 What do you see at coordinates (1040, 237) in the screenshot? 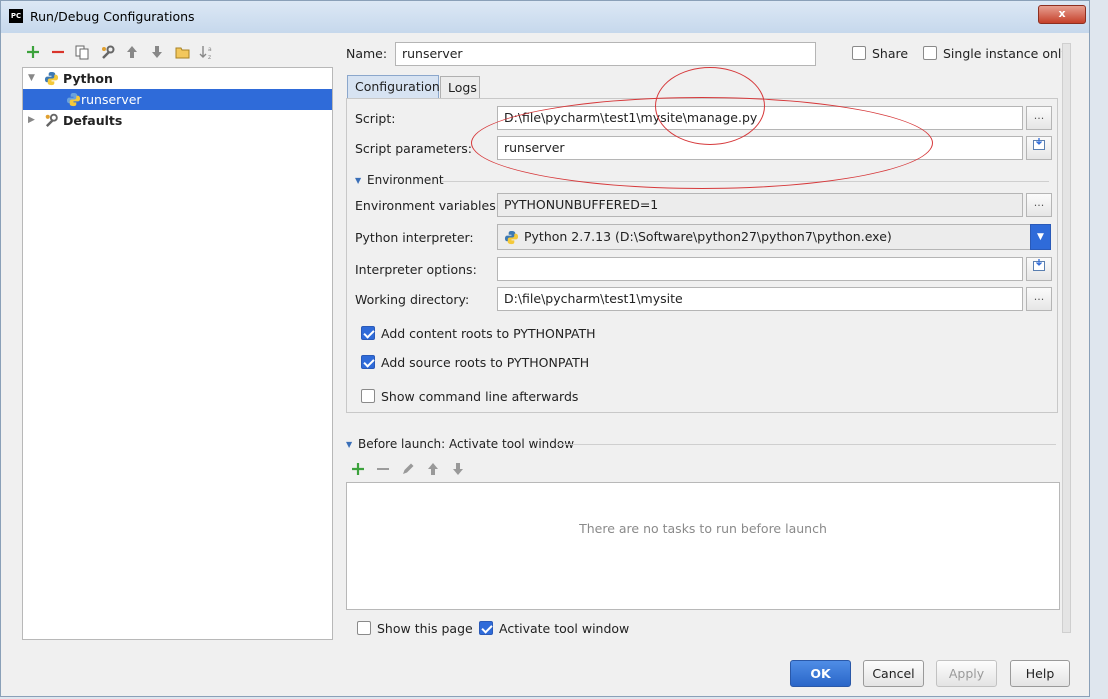
I see `chevron-down-icon: ▼` at bounding box center [1040, 237].